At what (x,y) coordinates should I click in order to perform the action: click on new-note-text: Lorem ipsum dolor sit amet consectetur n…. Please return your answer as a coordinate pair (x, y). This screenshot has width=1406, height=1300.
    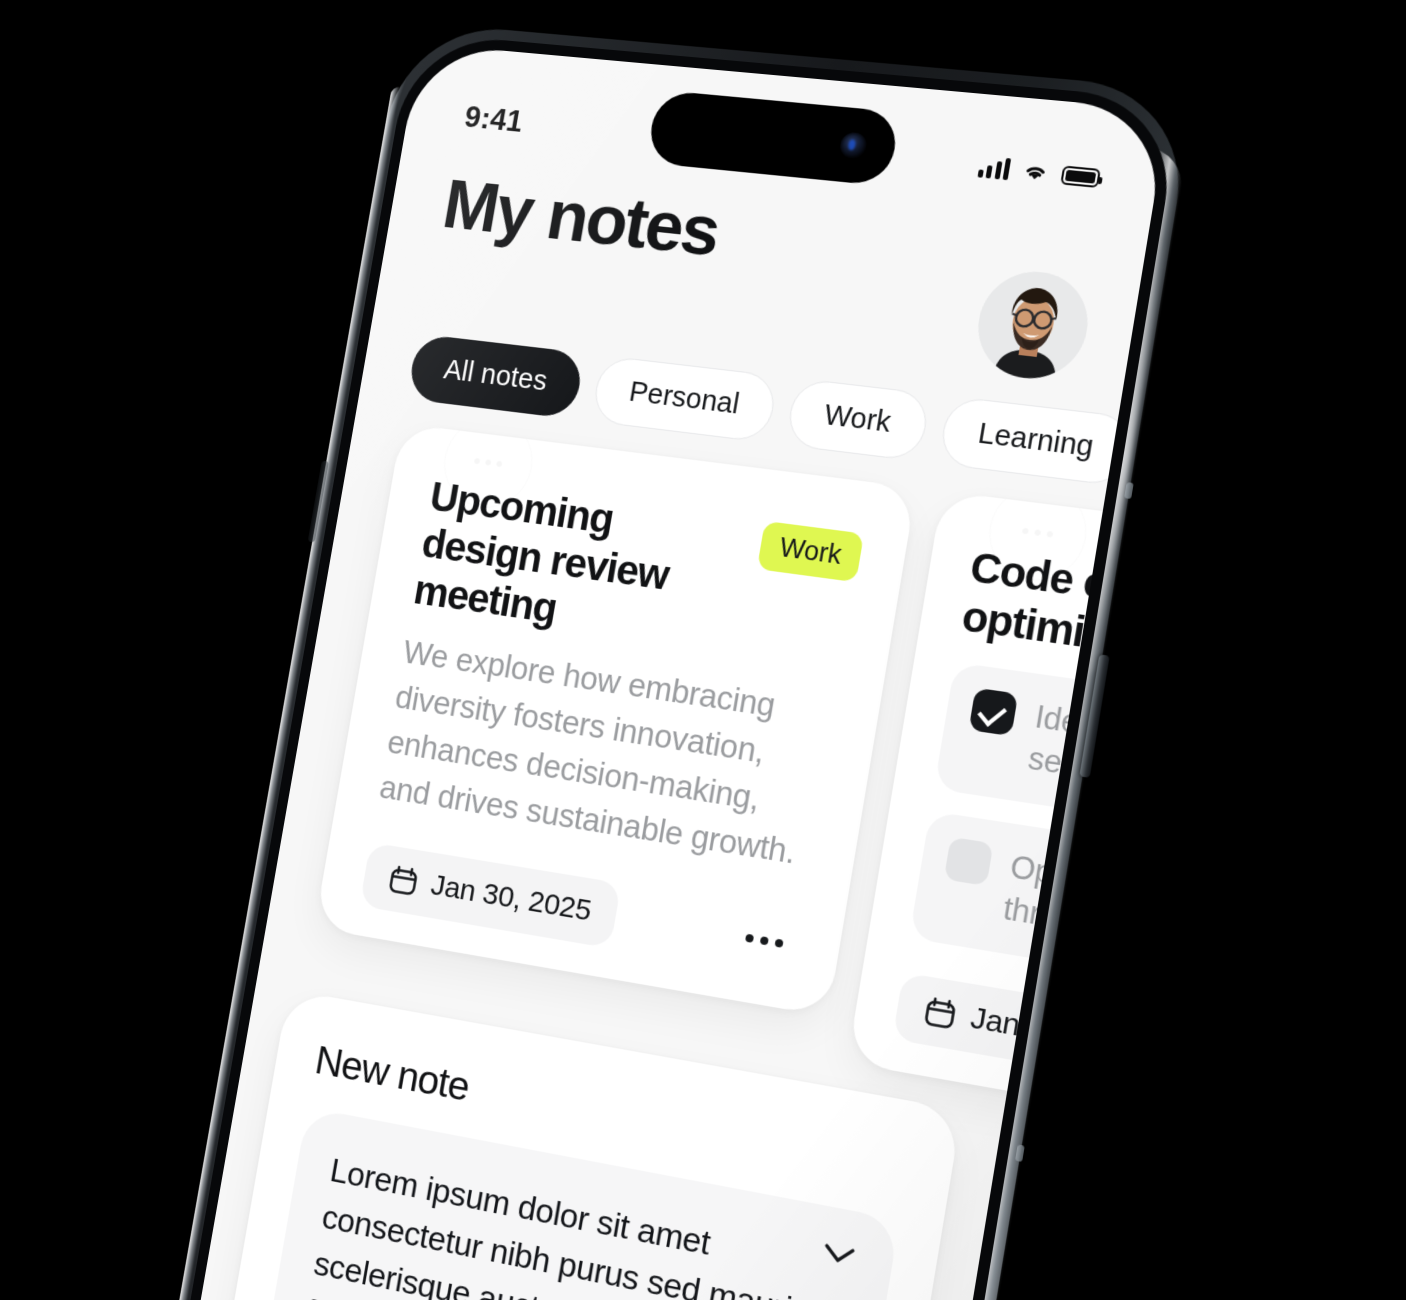
    Looking at the image, I should click on (557, 1225).